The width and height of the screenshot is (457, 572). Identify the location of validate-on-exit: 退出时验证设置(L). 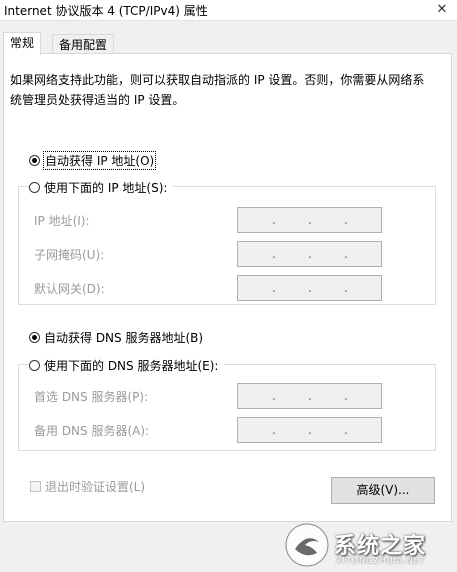
(87, 486).